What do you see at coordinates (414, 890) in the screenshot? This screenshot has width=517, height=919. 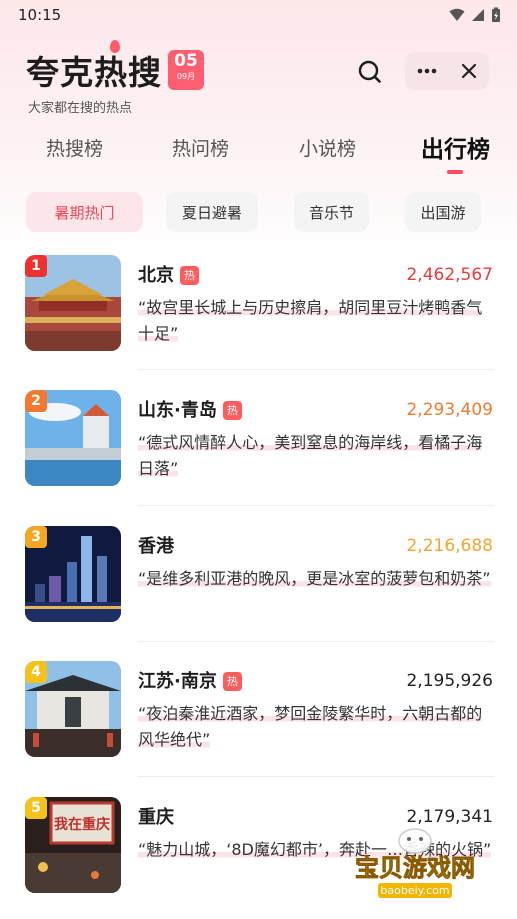 I see `watermark-url: baobeiy.com` at bounding box center [414, 890].